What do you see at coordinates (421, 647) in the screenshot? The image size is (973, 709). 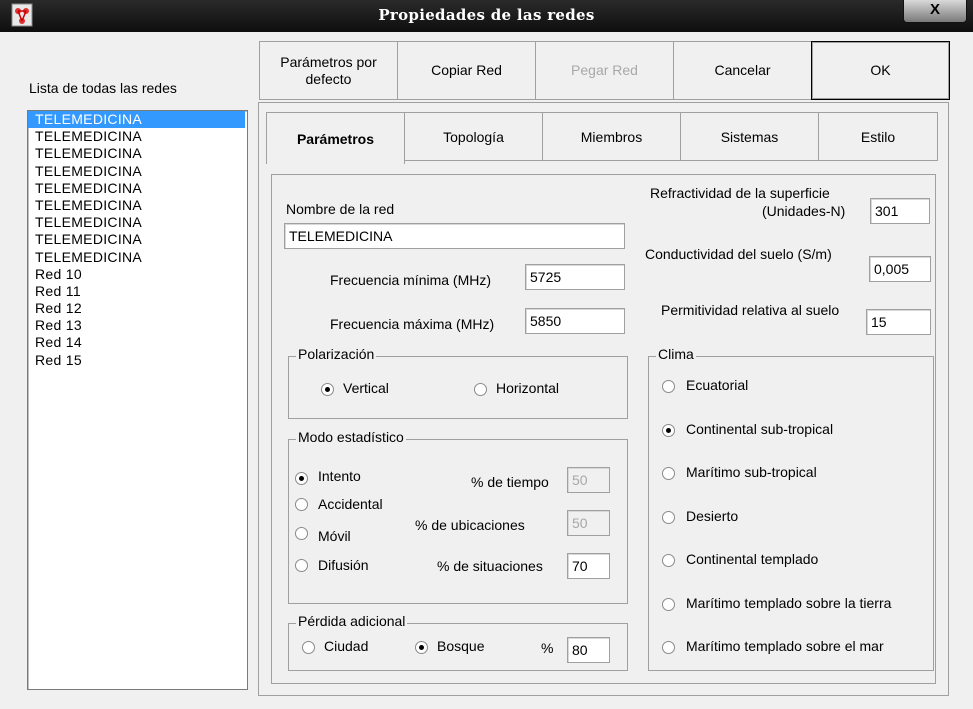 I see `forest-radio` at bounding box center [421, 647].